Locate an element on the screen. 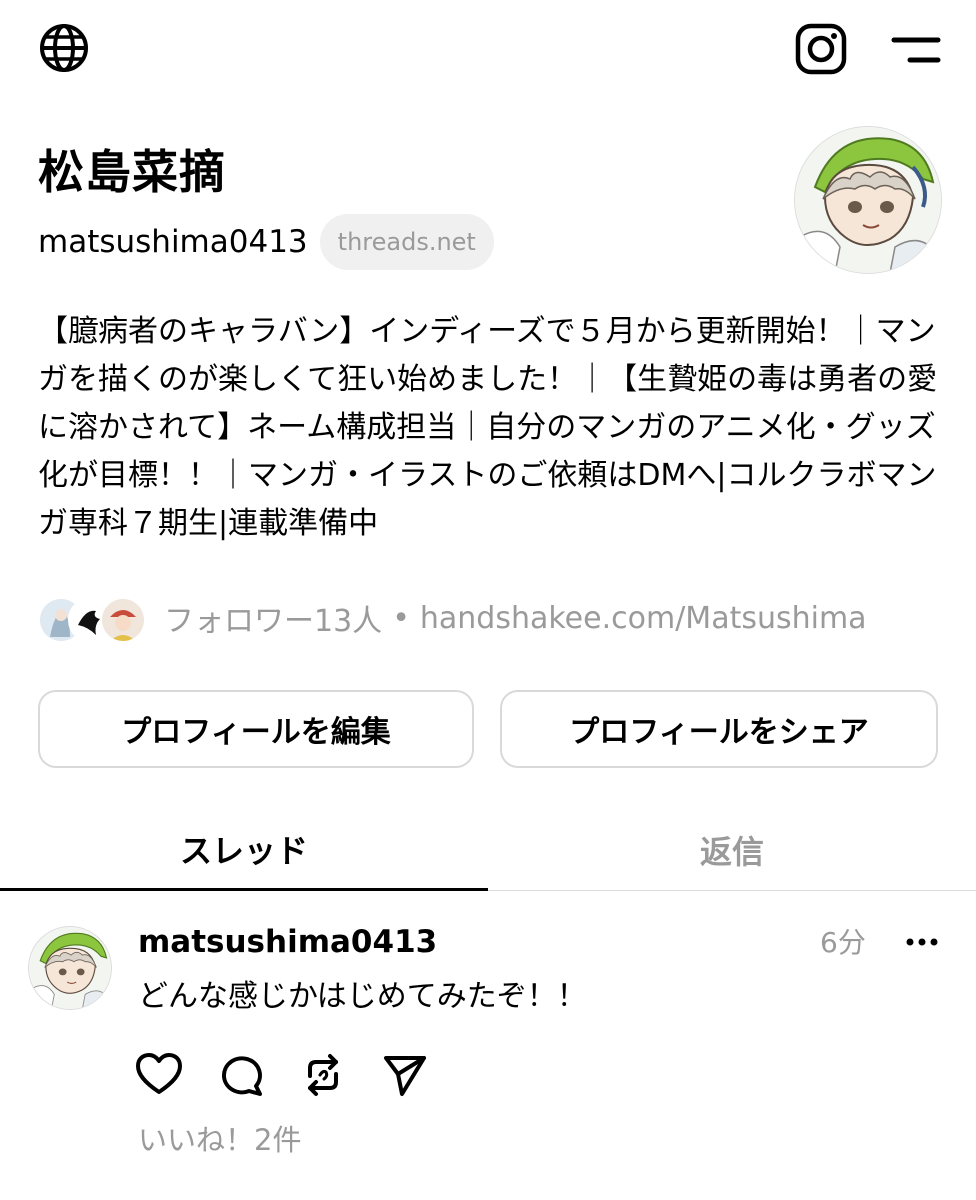  post-avatar is located at coordinates (70, 968).